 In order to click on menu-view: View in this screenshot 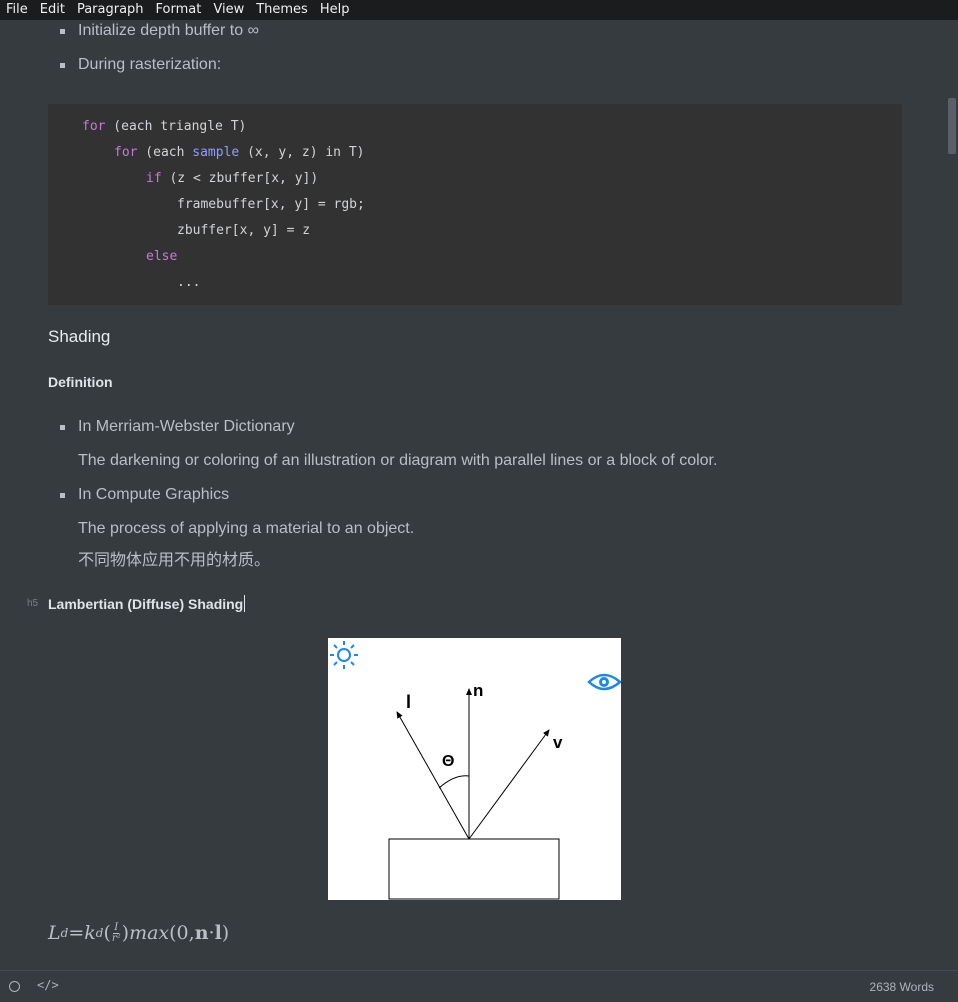, I will do `click(228, 10)`.